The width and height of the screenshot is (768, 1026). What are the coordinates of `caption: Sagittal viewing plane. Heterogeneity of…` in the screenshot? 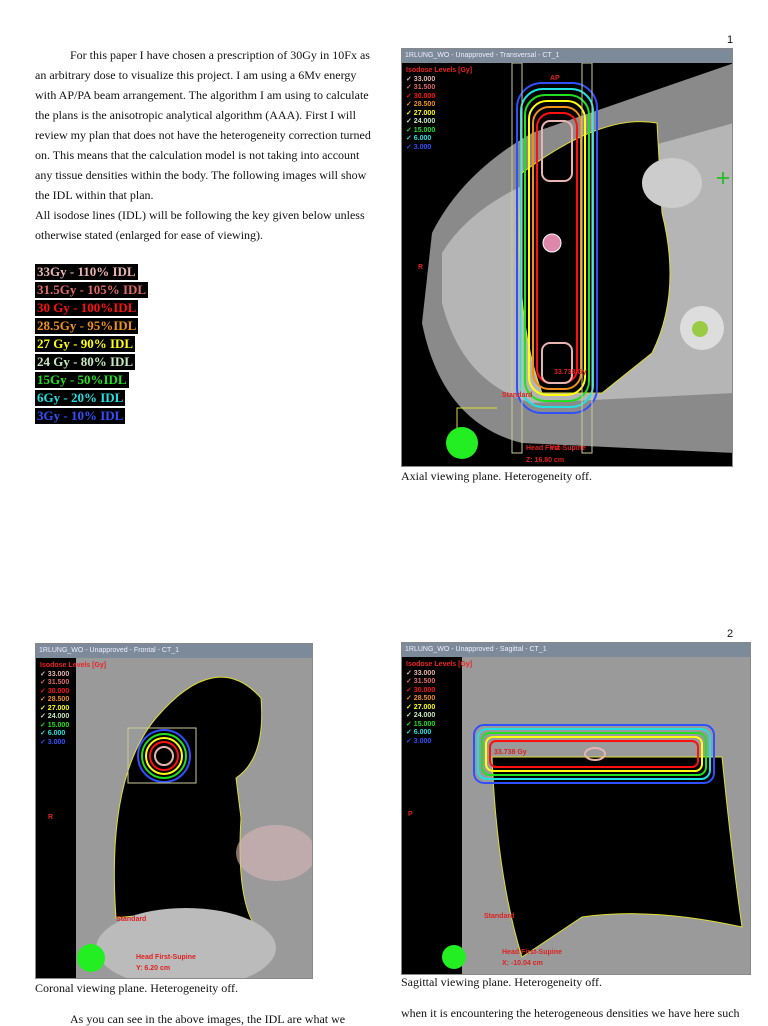 It's located at (502, 982).